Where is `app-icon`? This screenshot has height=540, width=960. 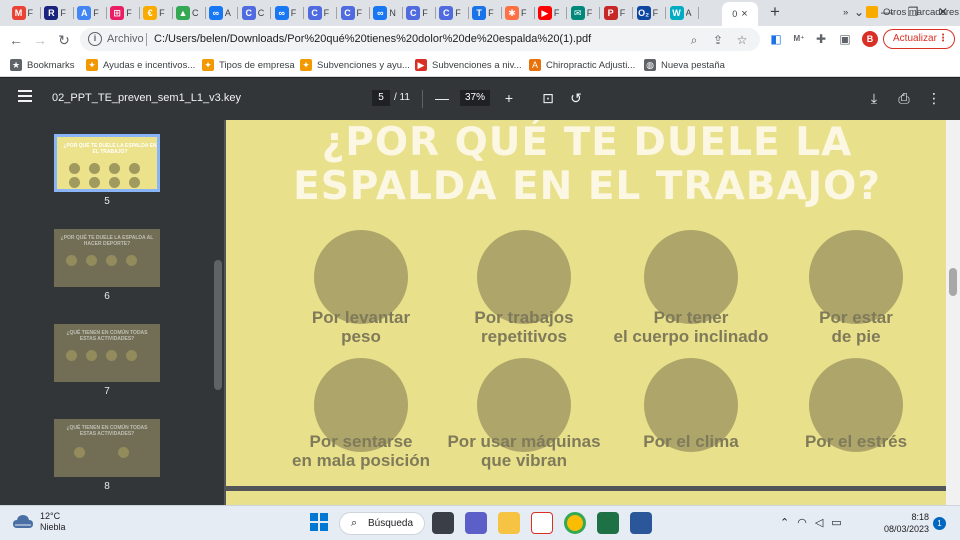 app-icon is located at coordinates (542, 523).